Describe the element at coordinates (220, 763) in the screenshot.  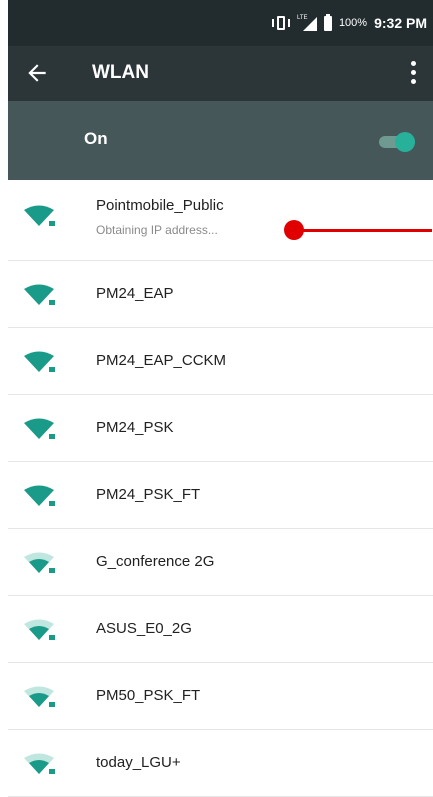
I see `network-row: today_LGU+` at that location.